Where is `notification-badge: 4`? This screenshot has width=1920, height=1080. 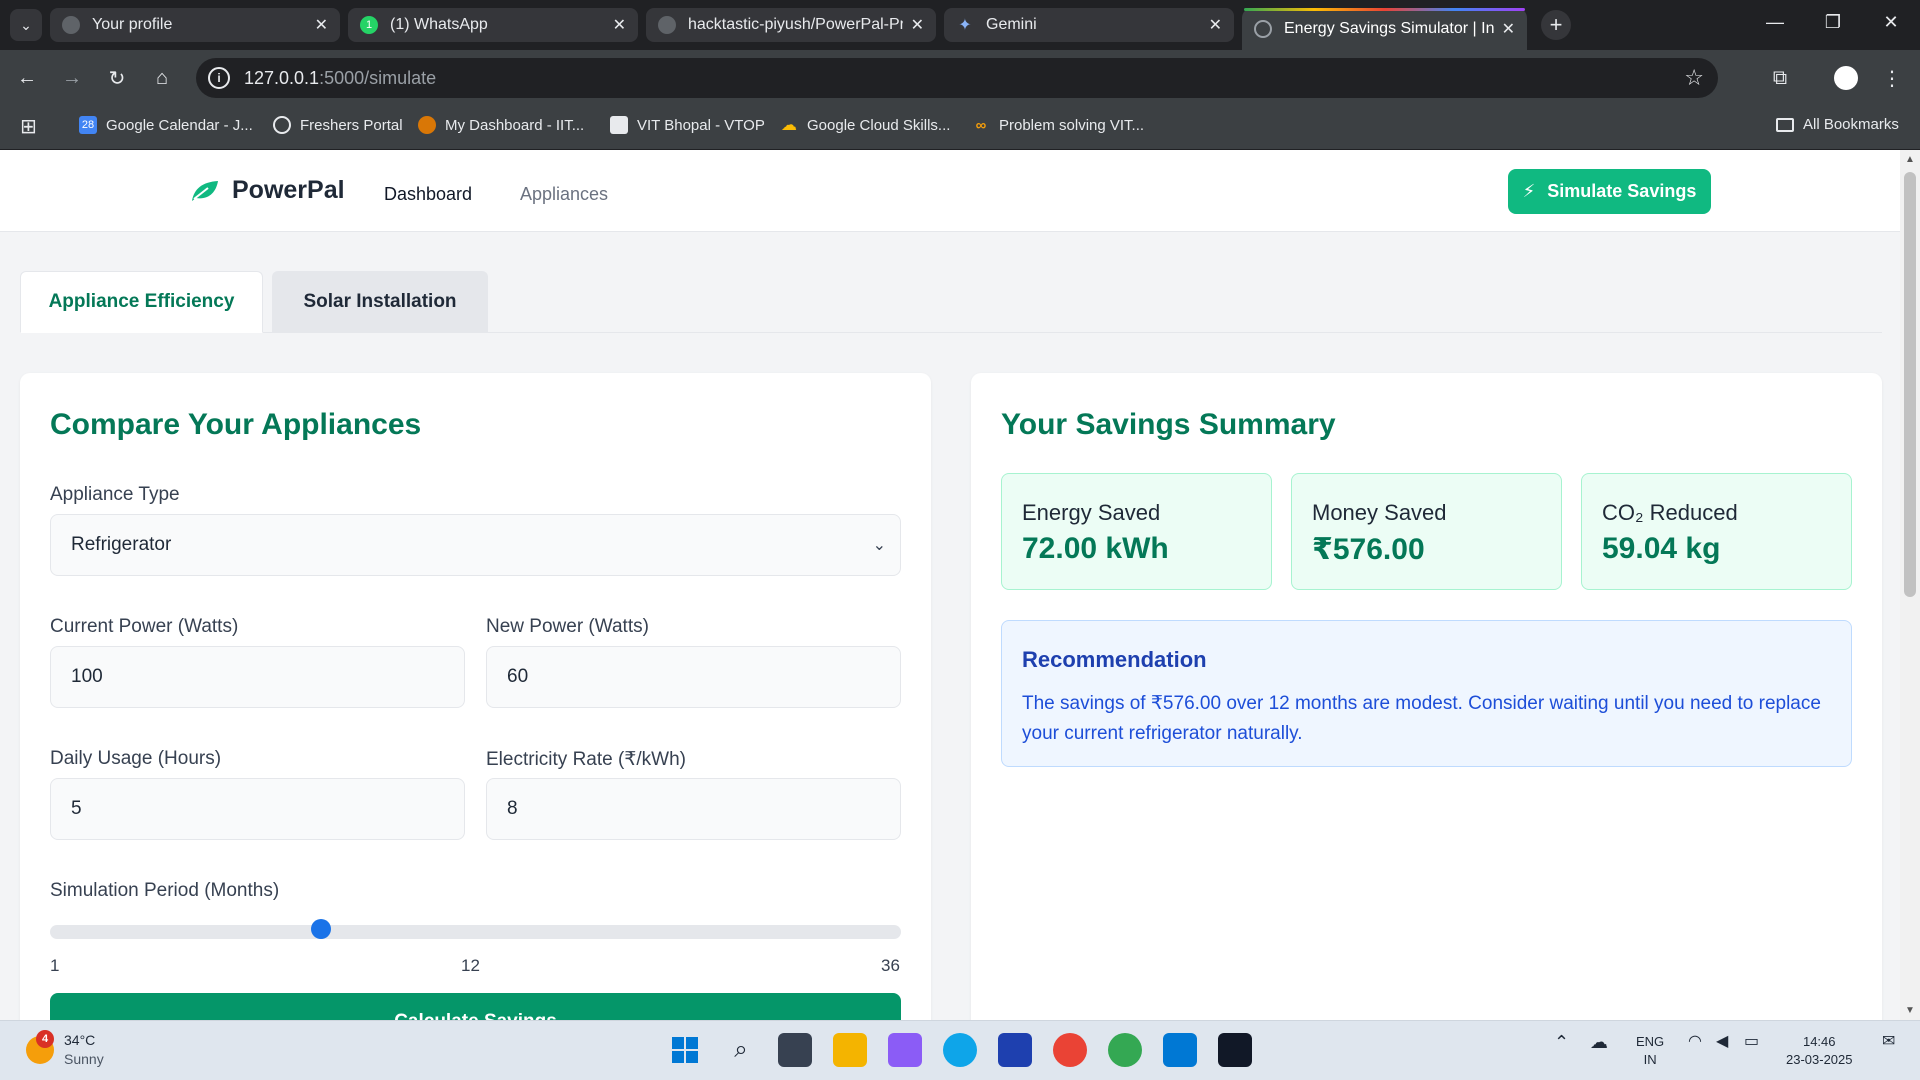 notification-badge: 4 is located at coordinates (45, 1039).